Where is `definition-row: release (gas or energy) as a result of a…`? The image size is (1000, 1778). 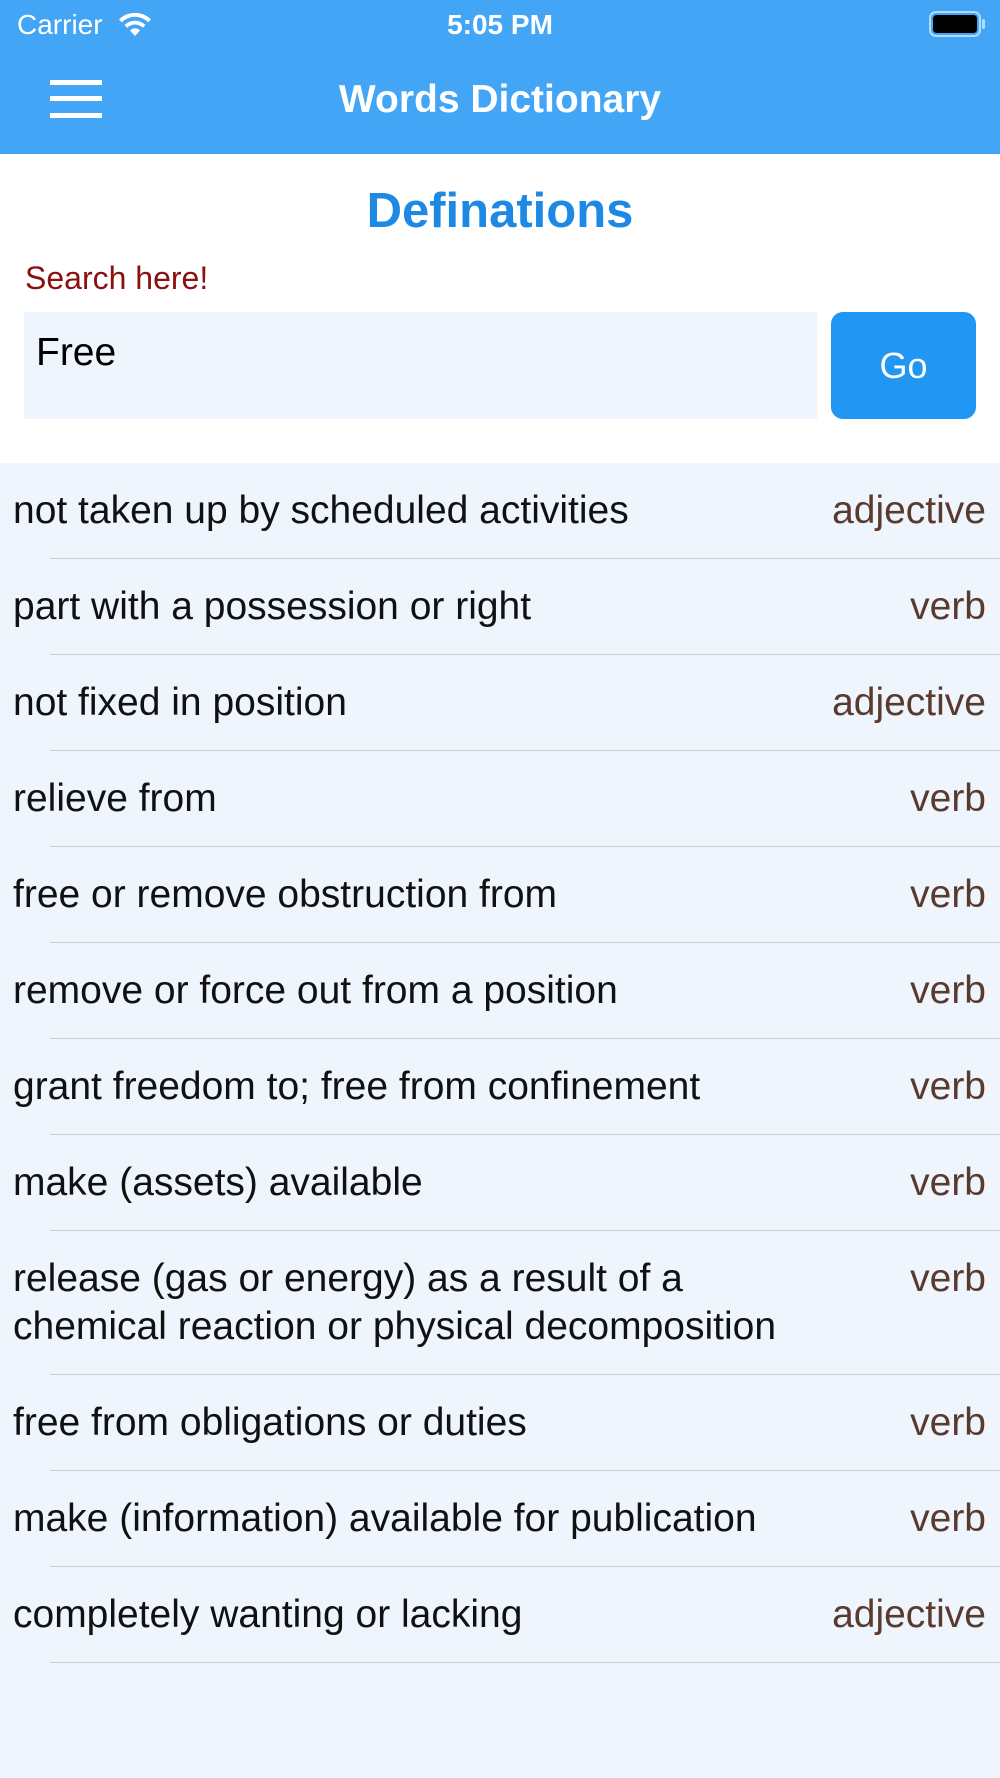
definition-row: release (gas or energy) as a result of a… is located at coordinates (500, 1303).